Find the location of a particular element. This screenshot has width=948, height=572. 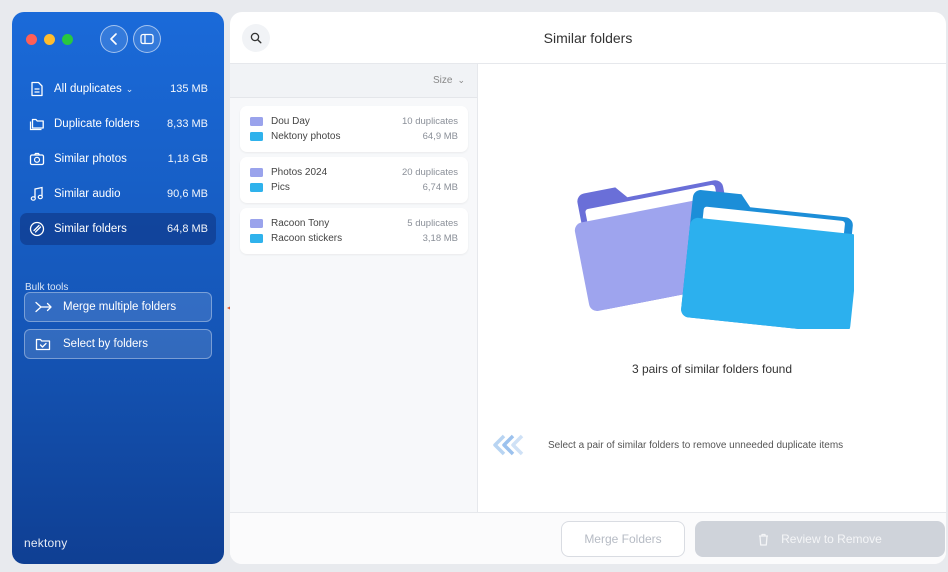

folder-b-name: Nektony photos is located at coordinates (306, 136).